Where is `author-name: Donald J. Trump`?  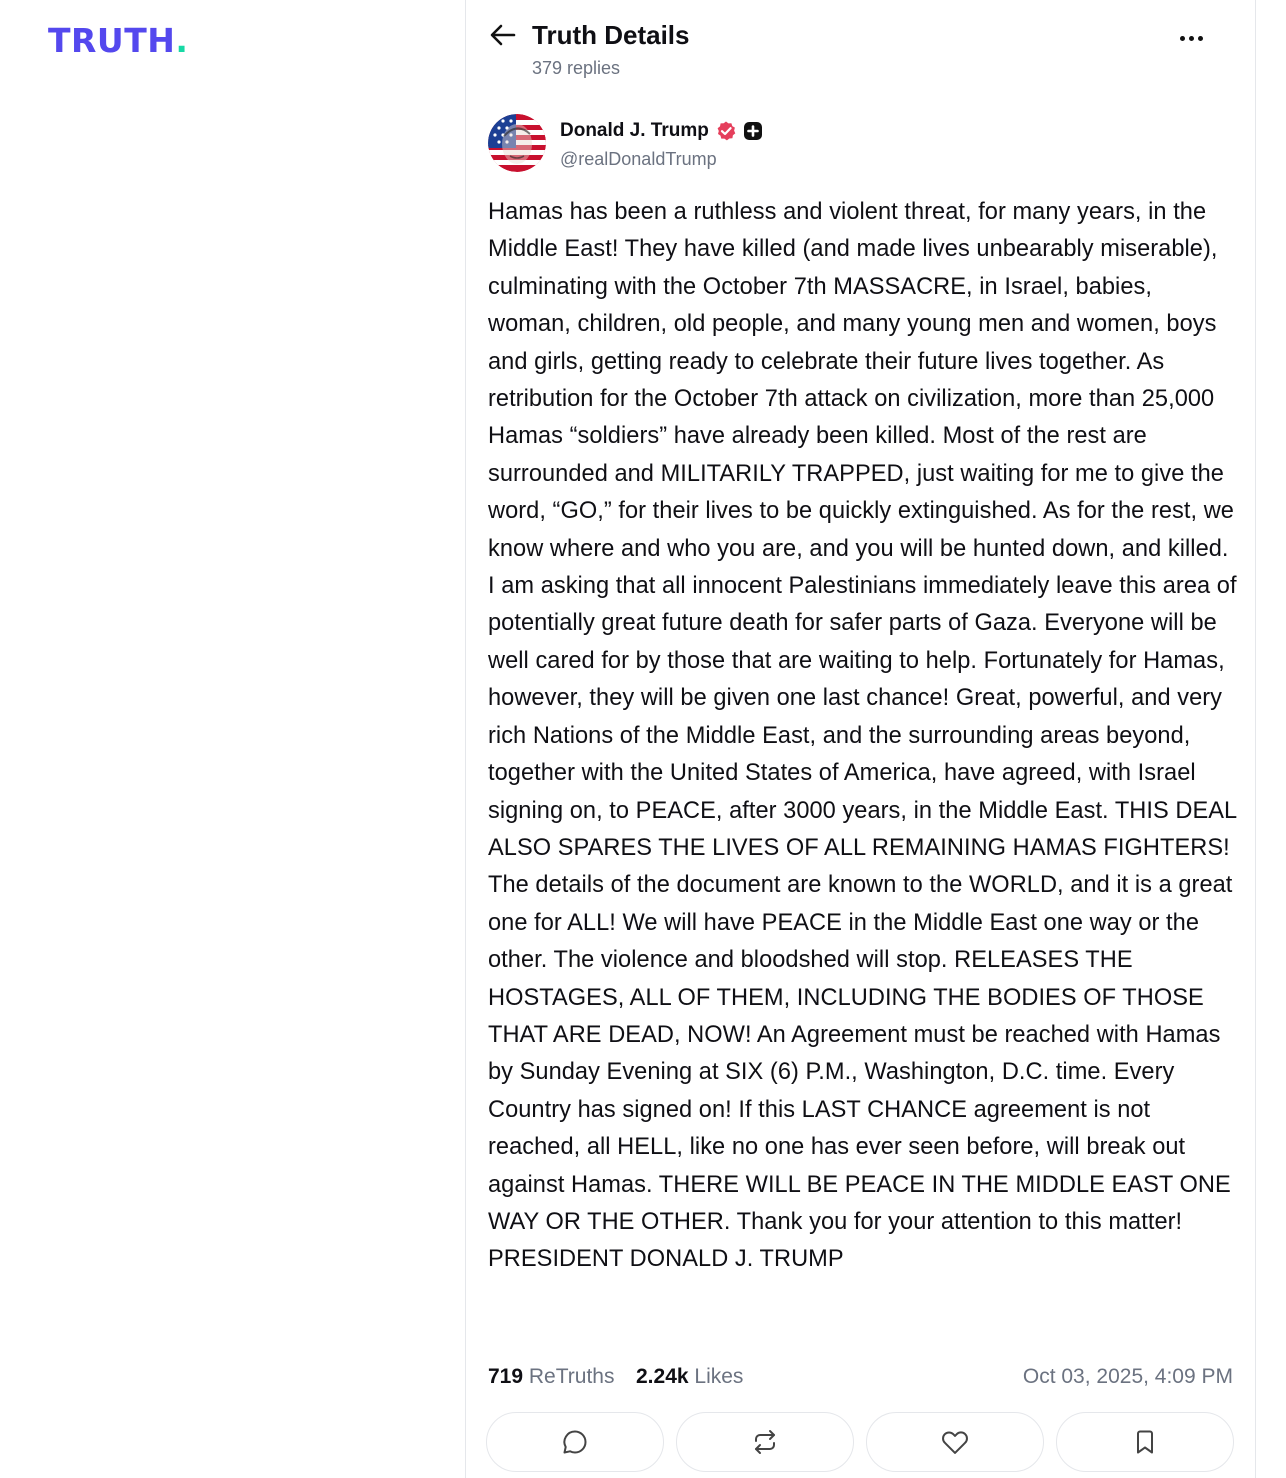 author-name: Donald J. Trump is located at coordinates (634, 131).